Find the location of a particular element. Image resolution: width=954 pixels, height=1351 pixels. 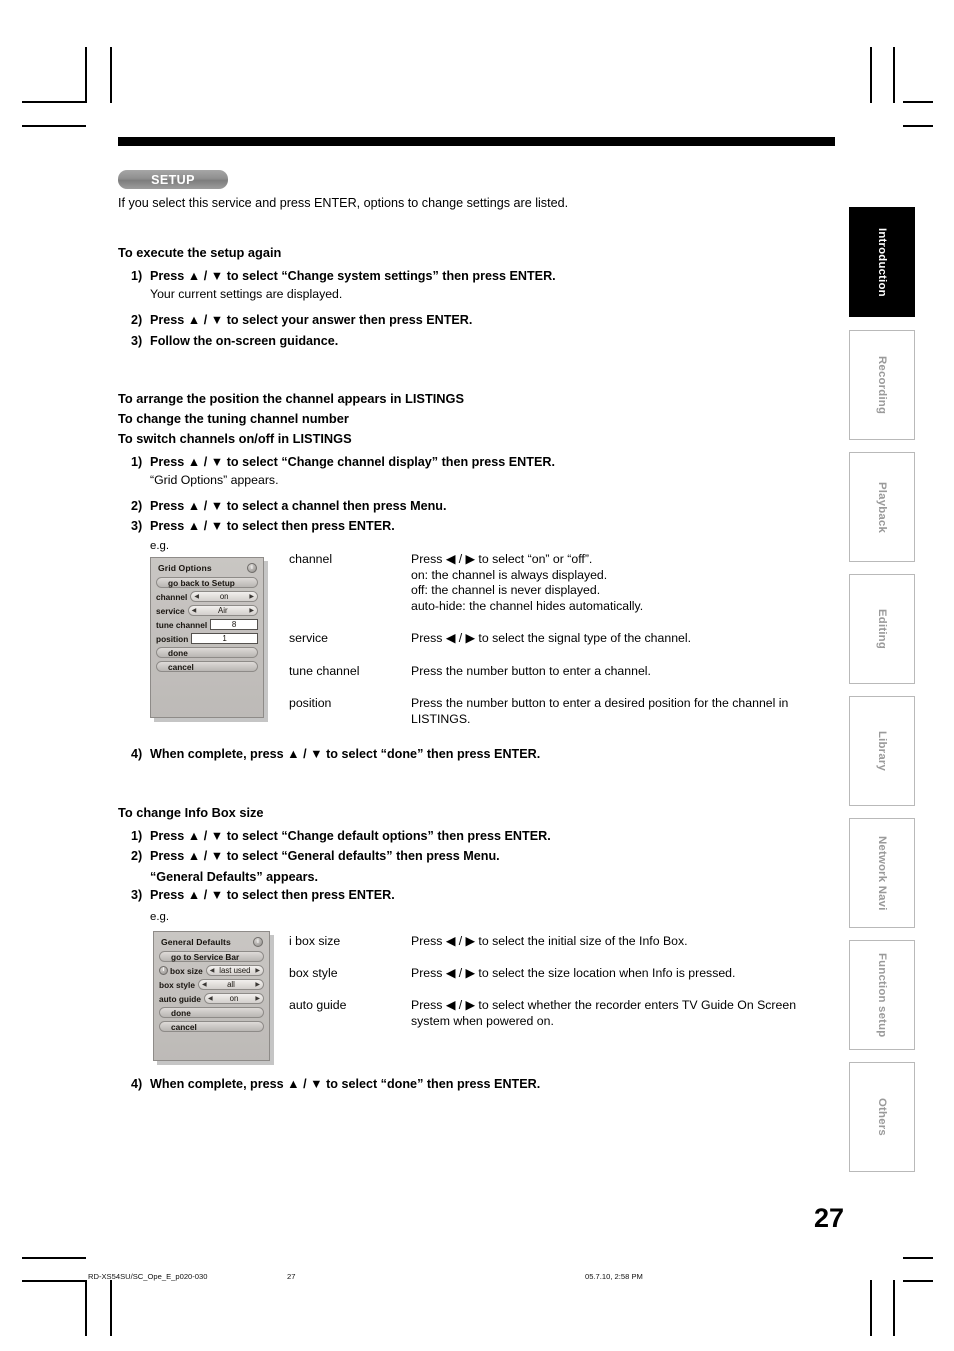

section-3-step-2-num: 2) is located at coordinates (137, 856).